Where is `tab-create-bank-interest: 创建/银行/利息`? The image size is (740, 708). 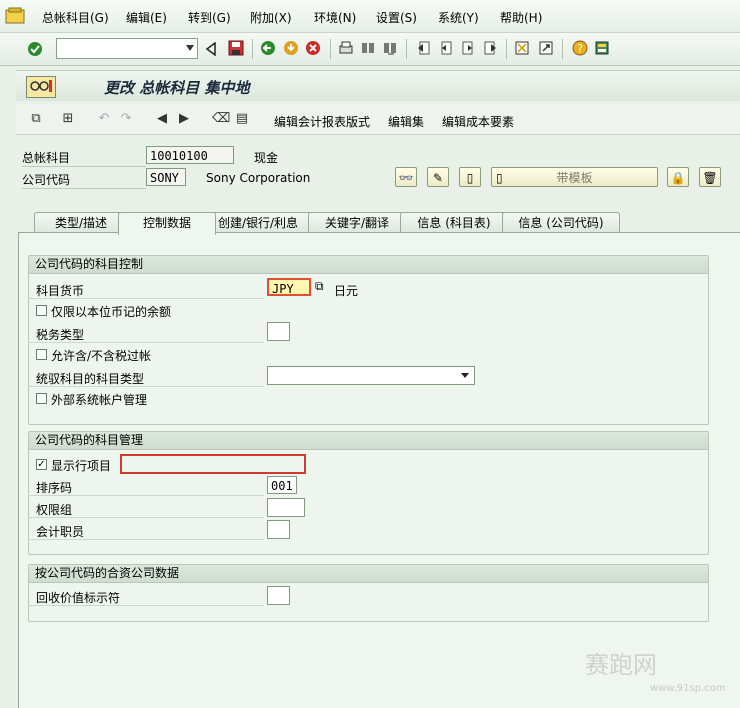
tab-create-bank-interest: 创建/银行/利息 is located at coordinates (258, 223).